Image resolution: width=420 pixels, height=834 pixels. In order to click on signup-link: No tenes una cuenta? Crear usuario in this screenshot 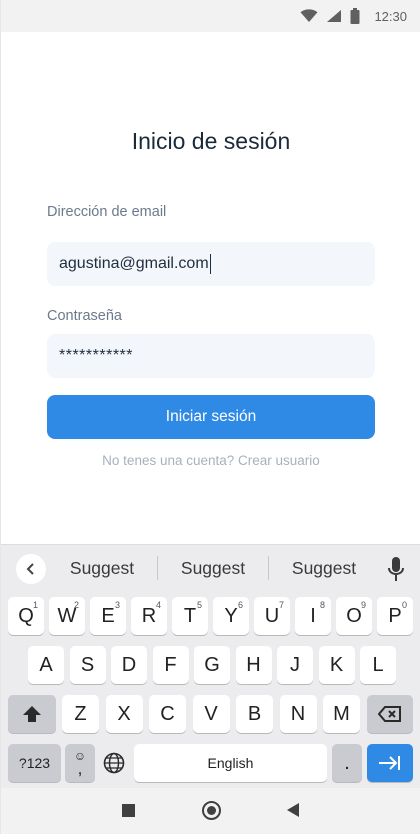, I will do `click(210, 460)`.